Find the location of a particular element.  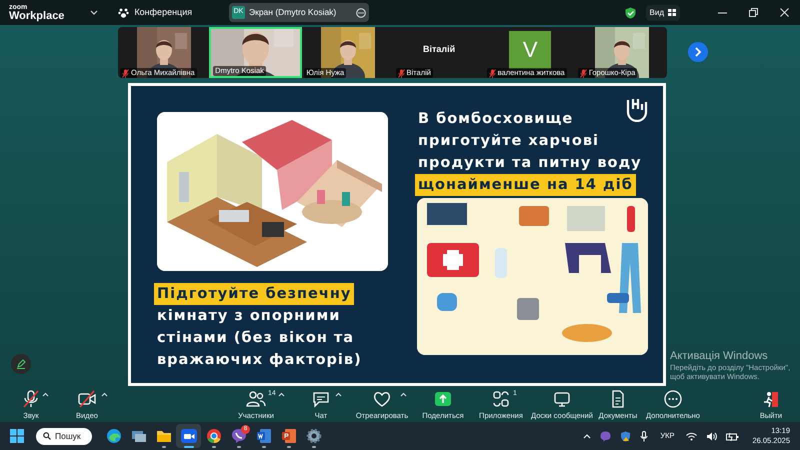

next-page-button is located at coordinates (698, 52).